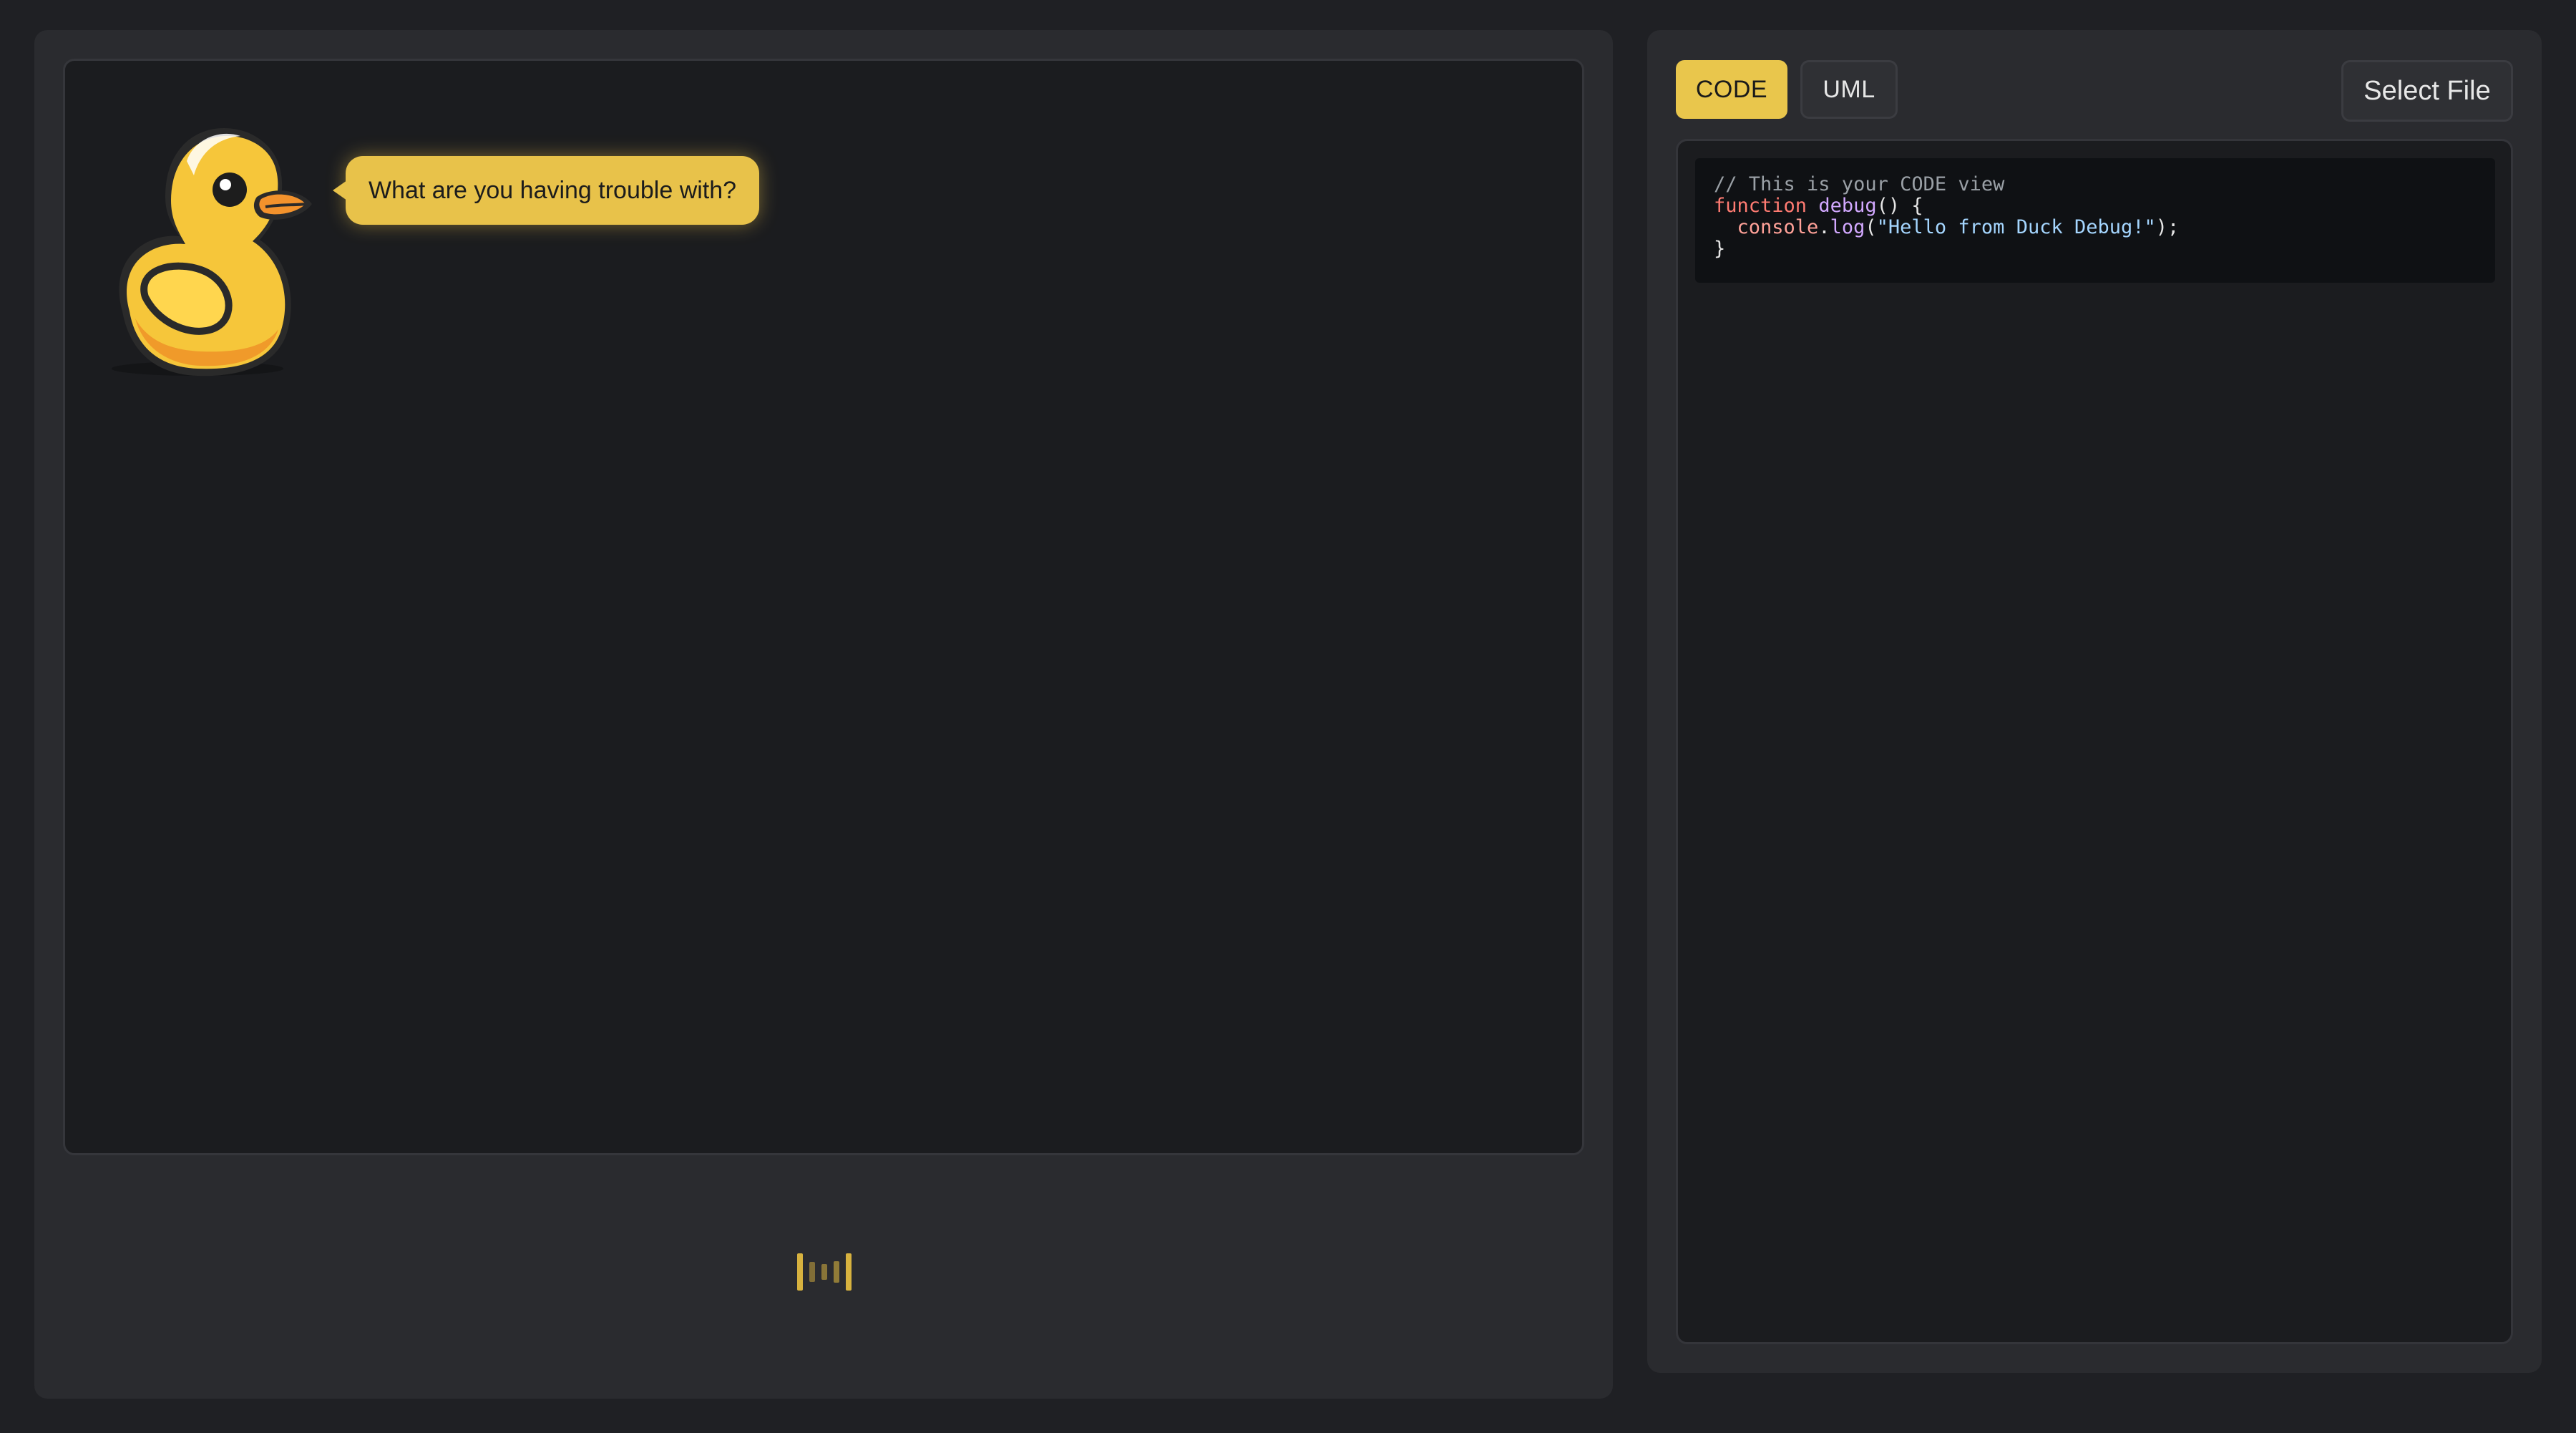 This screenshot has width=2576, height=1433. I want to click on code-closing-brace: }, so click(1720, 249).